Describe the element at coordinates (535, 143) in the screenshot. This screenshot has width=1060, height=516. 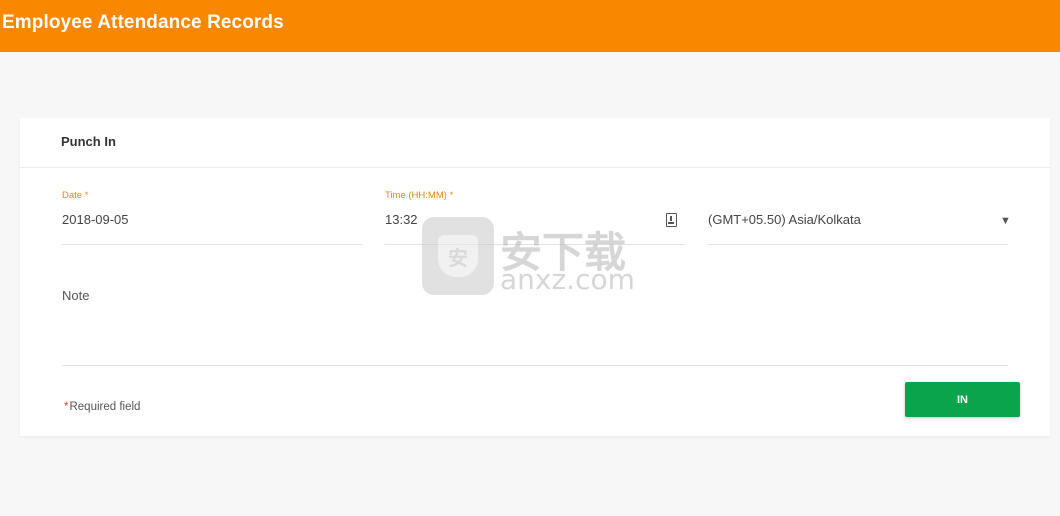
I see `card-header: Punch In` at that location.